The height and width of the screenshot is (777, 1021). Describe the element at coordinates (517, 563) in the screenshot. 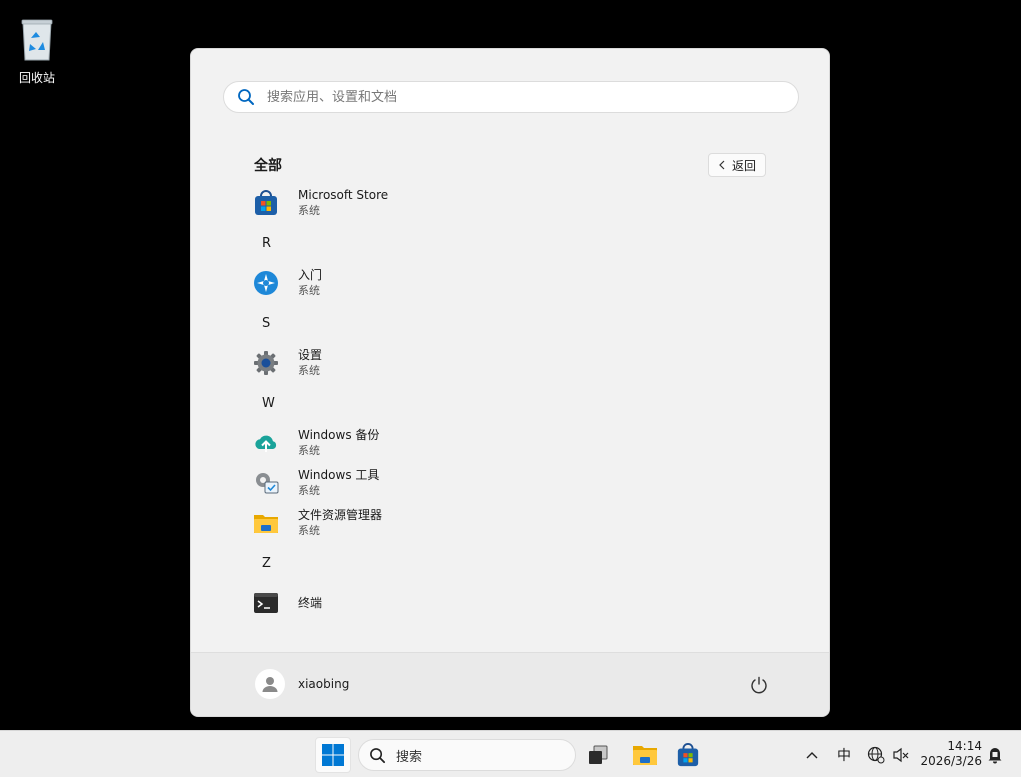

I see `letter-header-z: Z` at that location.